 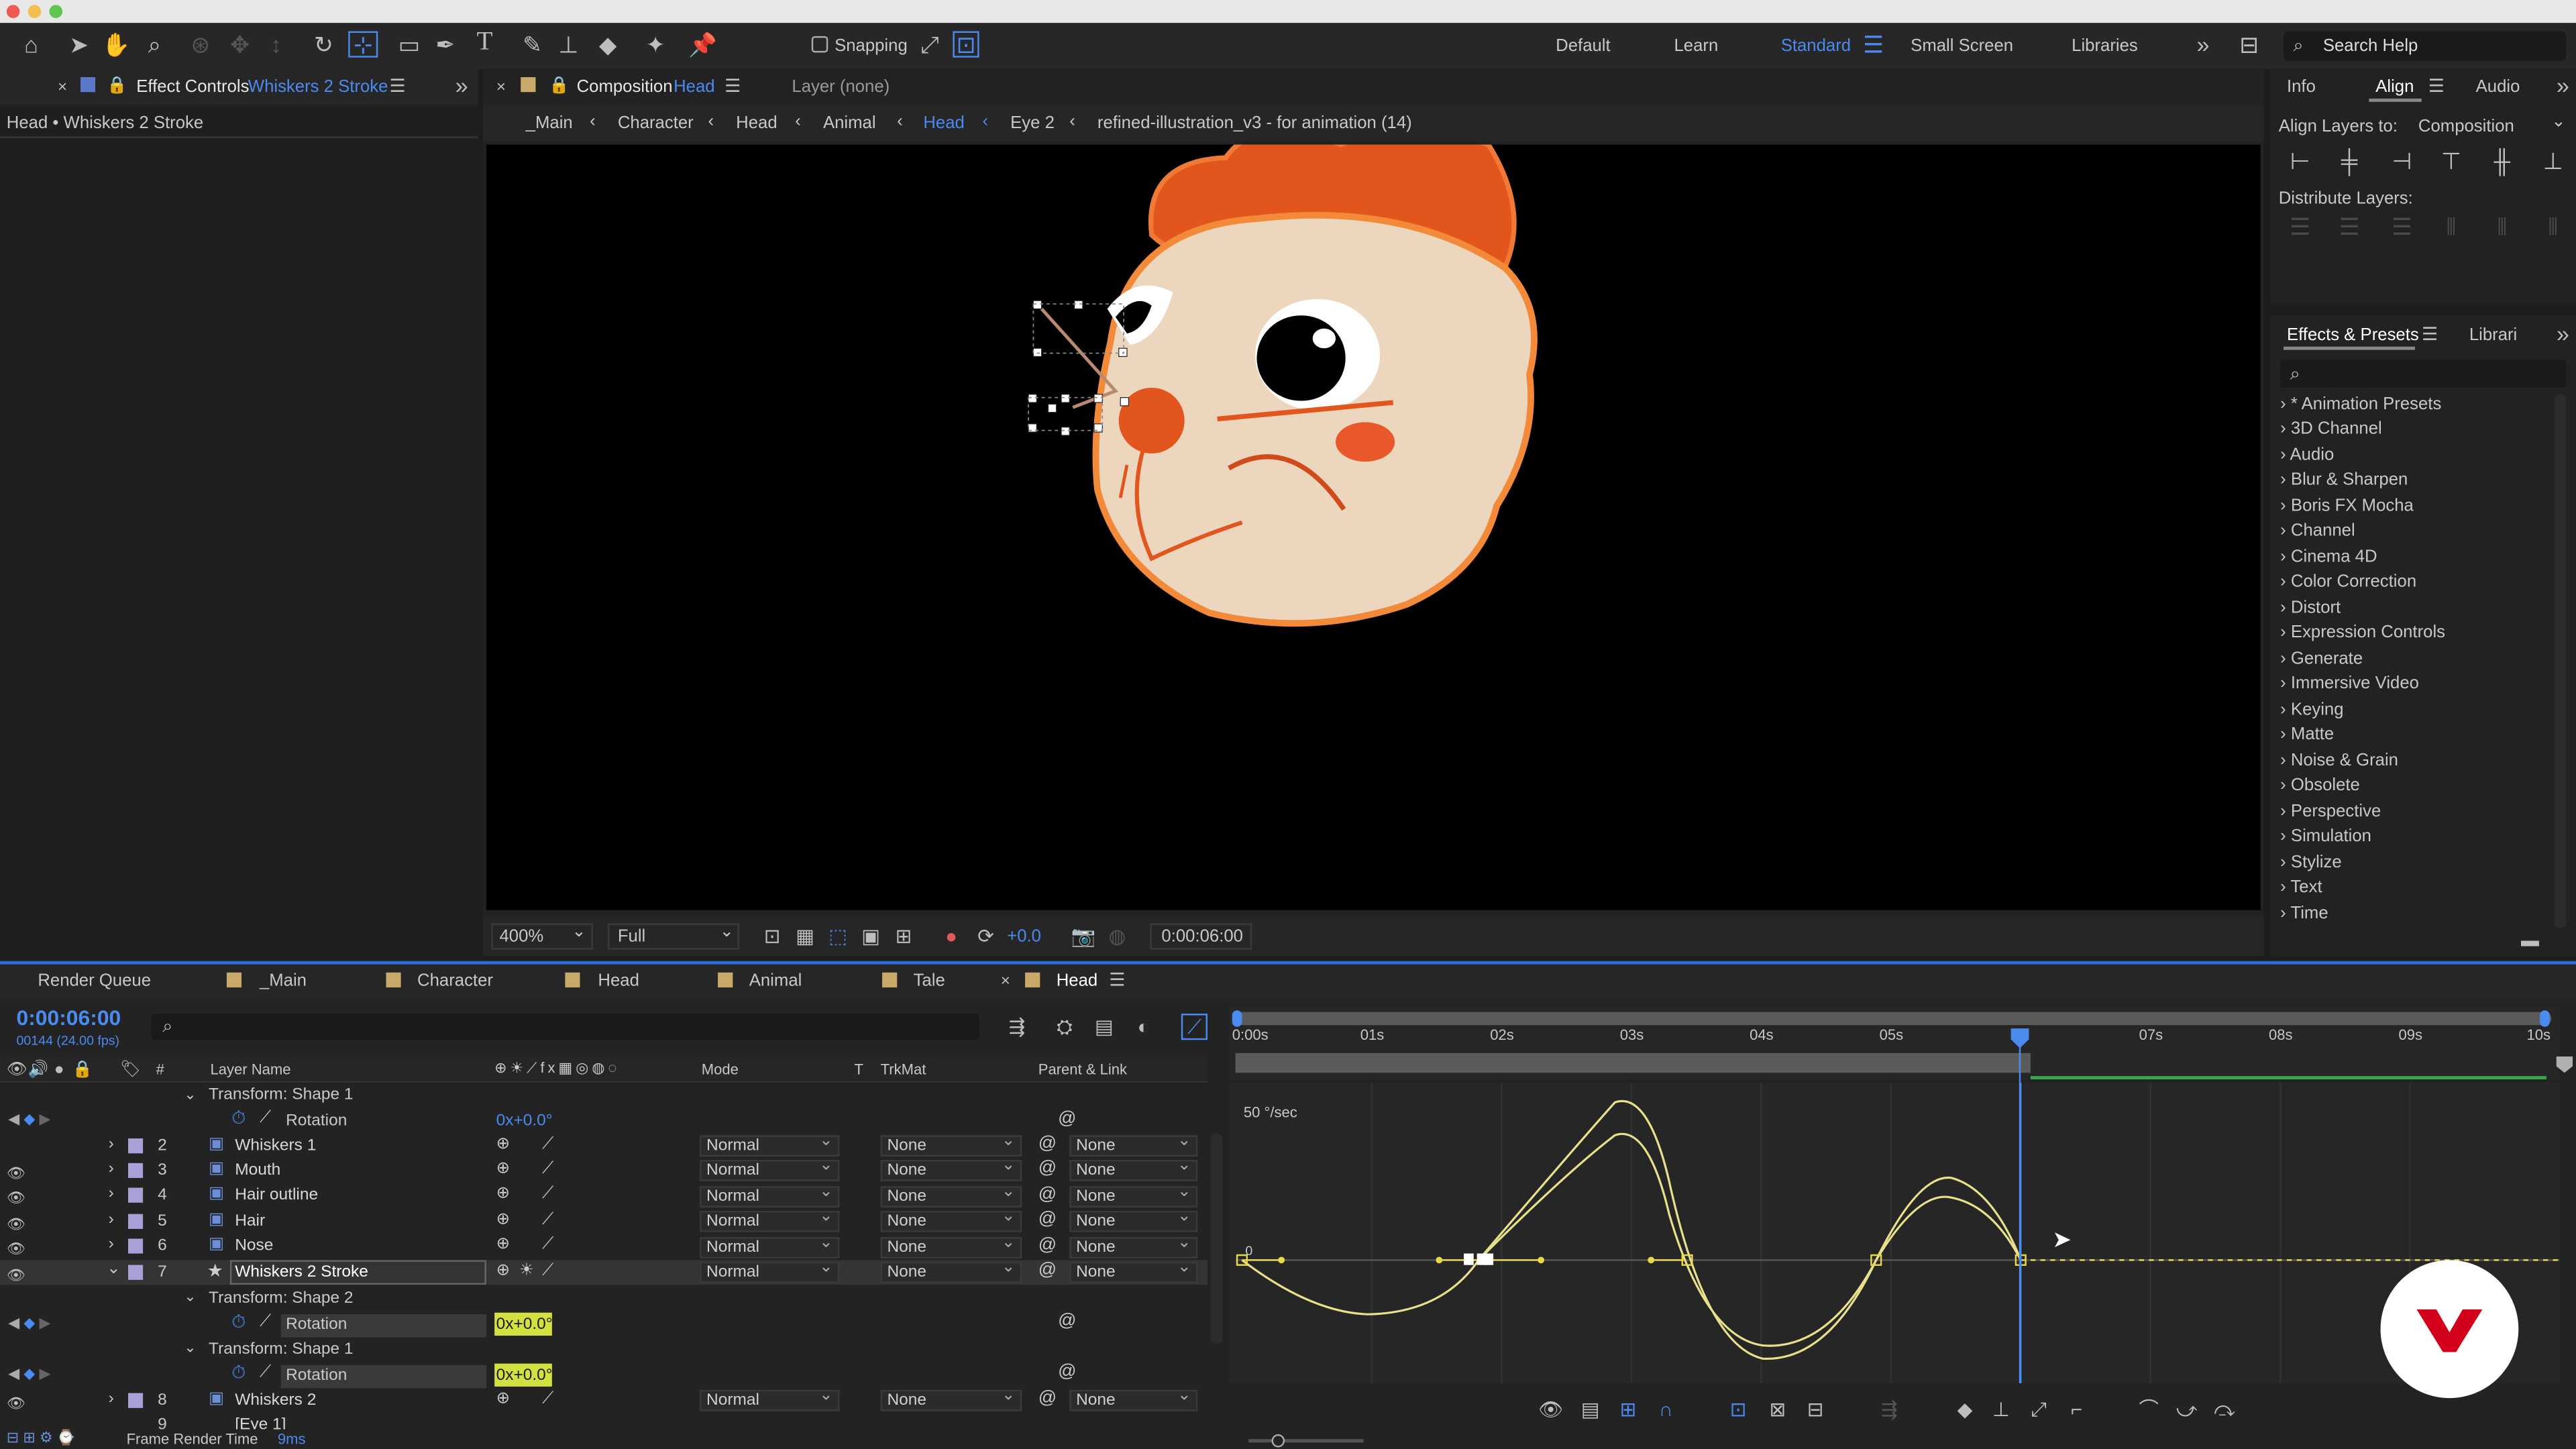 What do you see at coordinates (2301, 889) in the screenshot?
I see `effect-category: › Text` at bounding box center [2301, 889].